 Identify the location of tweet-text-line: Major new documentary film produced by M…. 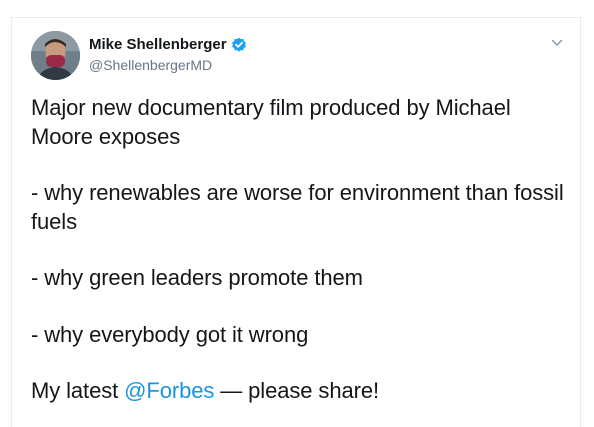
(271, 122).